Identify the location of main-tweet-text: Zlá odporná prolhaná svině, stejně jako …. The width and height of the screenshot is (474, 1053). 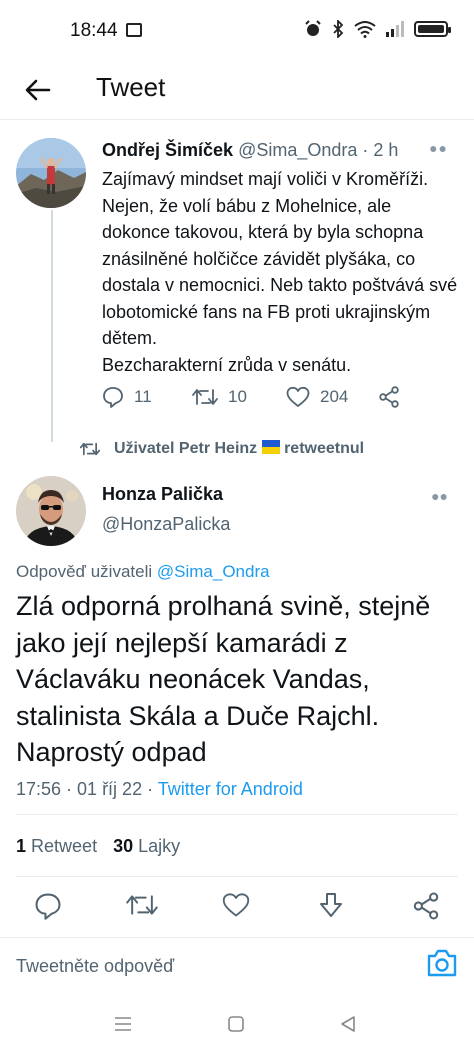
(223, 679).